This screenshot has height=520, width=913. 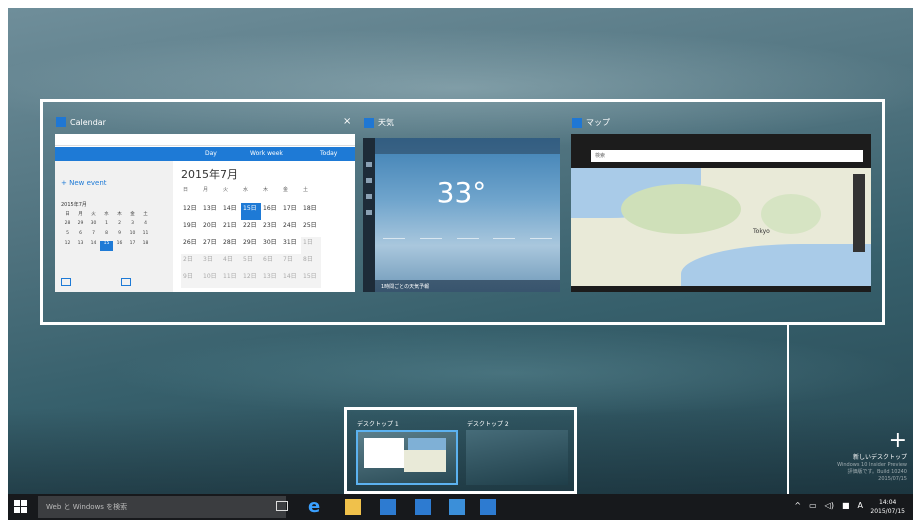 I want to click on day-cell: 4日, so click(x=231, y=262).